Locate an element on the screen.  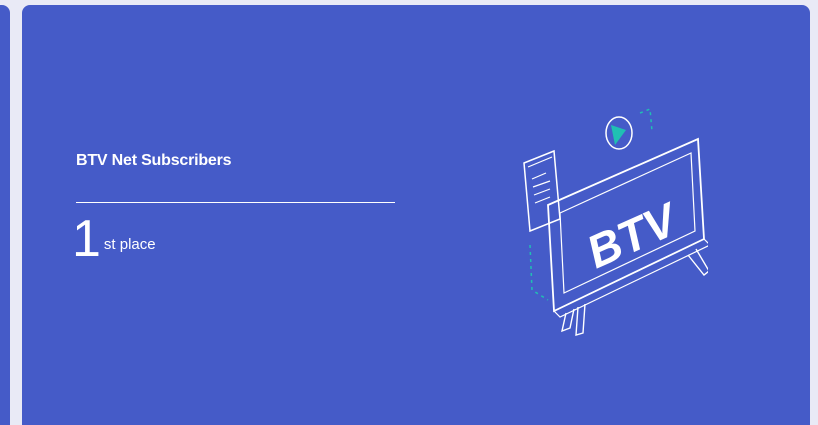
previous-card-edge is located at coordinates (5, 215).